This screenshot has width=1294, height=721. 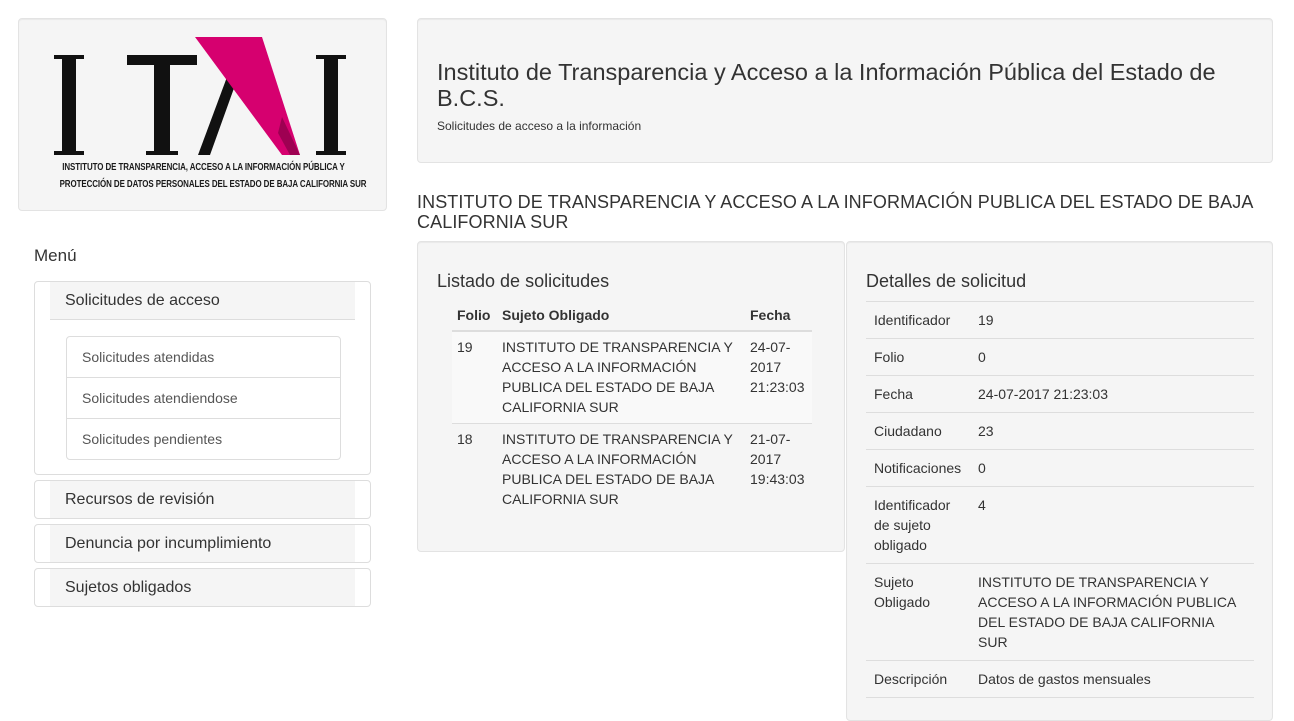 I want to click on itai-logo, so click(x=200, y=96).